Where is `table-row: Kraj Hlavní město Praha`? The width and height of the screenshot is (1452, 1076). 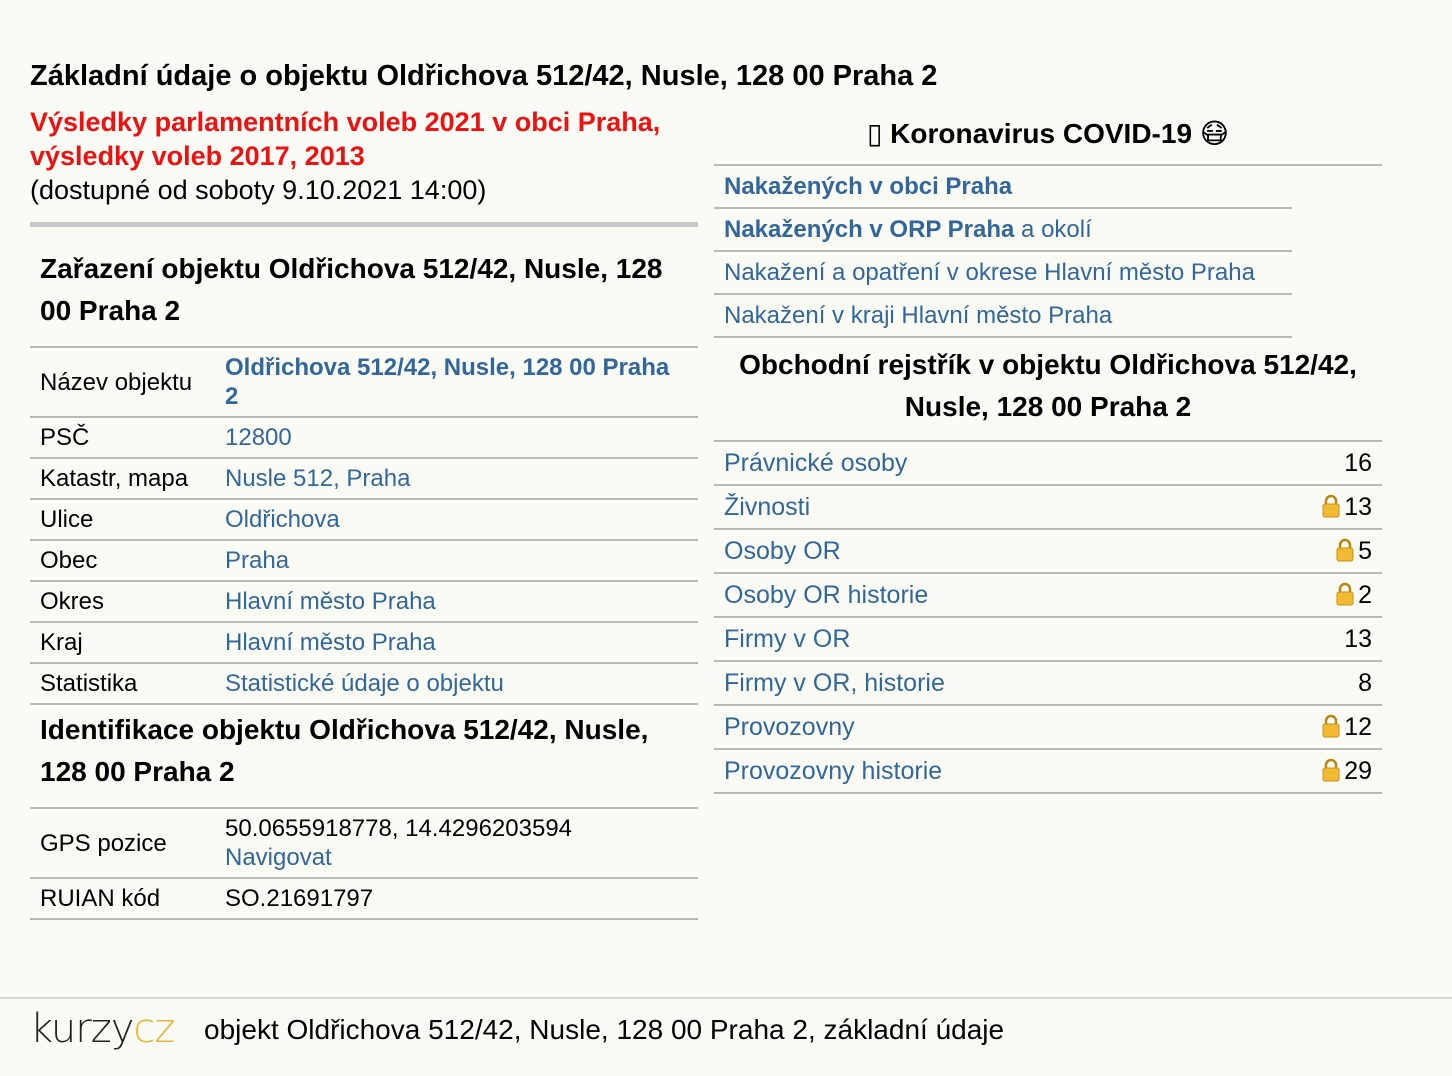 table-row: Kraj Hlavní město Praha is located at coordinates (364, 642).